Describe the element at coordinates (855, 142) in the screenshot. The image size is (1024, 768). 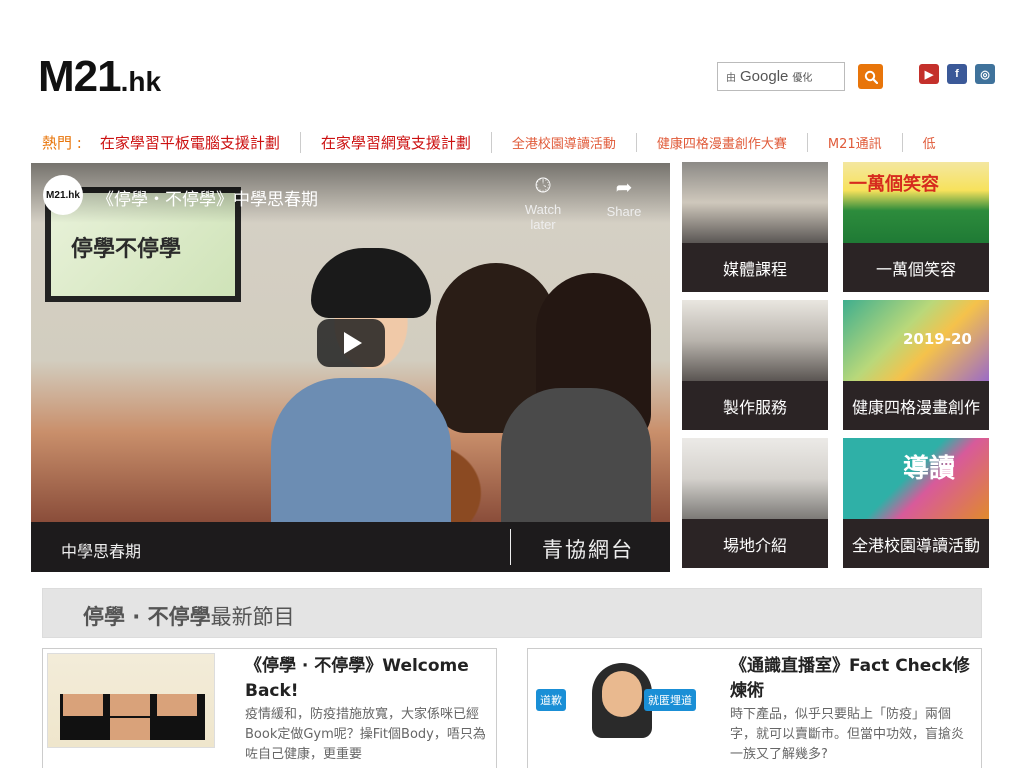
I see `hot-item-m21-newsletter: M21通訊` at that location.